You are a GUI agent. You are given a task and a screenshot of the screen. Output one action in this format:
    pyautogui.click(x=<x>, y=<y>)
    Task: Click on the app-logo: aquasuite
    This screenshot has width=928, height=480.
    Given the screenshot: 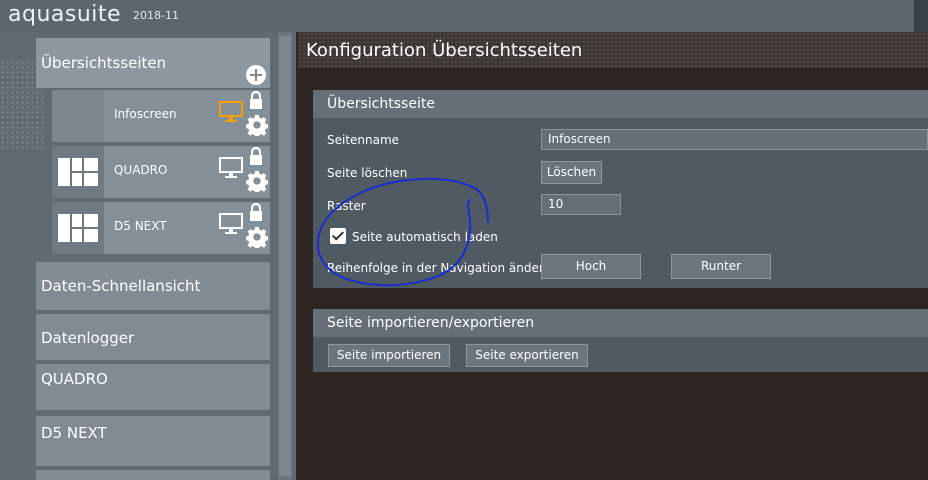 What is the action you would take?
    pyautogui.click(x=65, y=14)
    